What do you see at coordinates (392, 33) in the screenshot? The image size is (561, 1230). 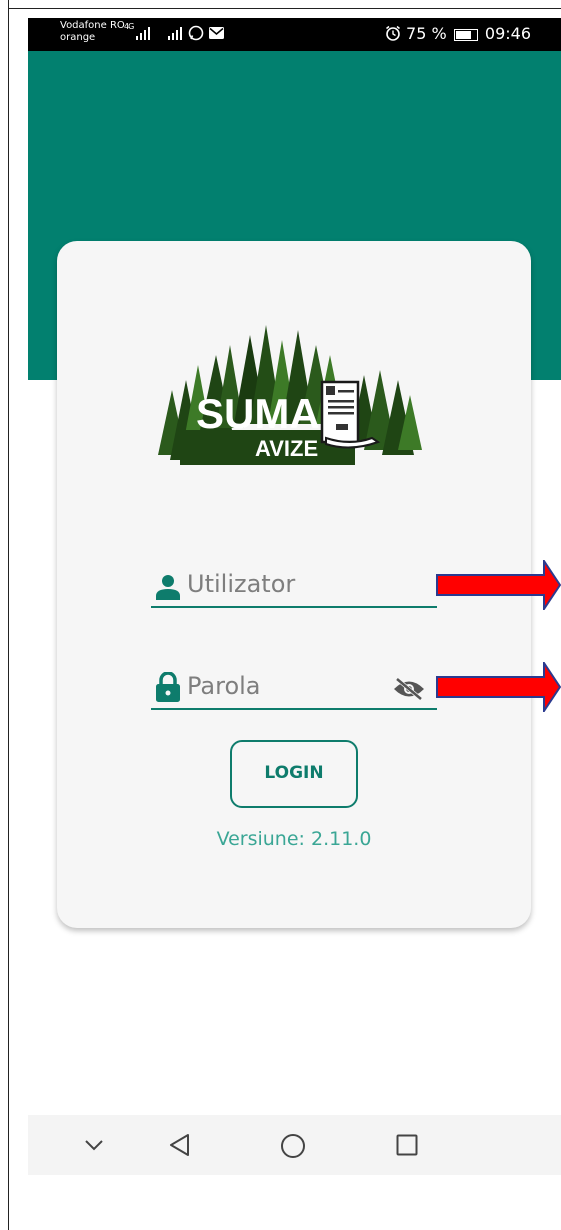 I see `alarm-icon` at bounding box center [392, 33].